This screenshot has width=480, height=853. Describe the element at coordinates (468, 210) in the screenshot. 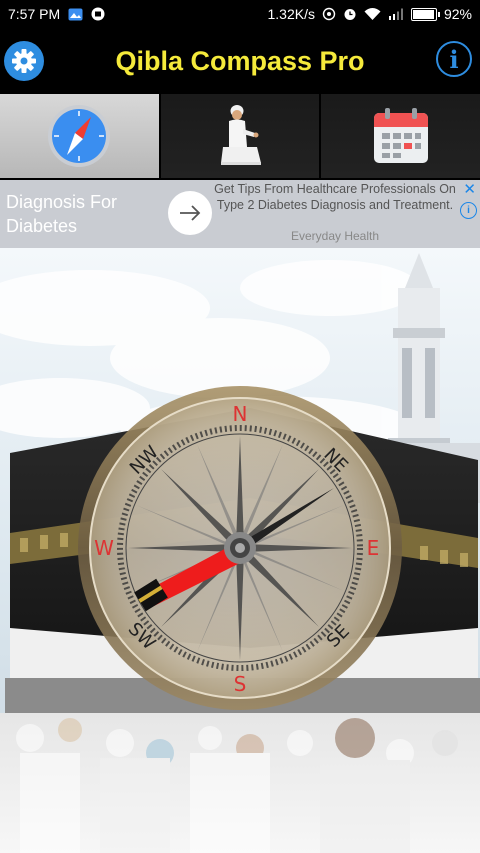

I see `ad-info-icon: i` at that location.